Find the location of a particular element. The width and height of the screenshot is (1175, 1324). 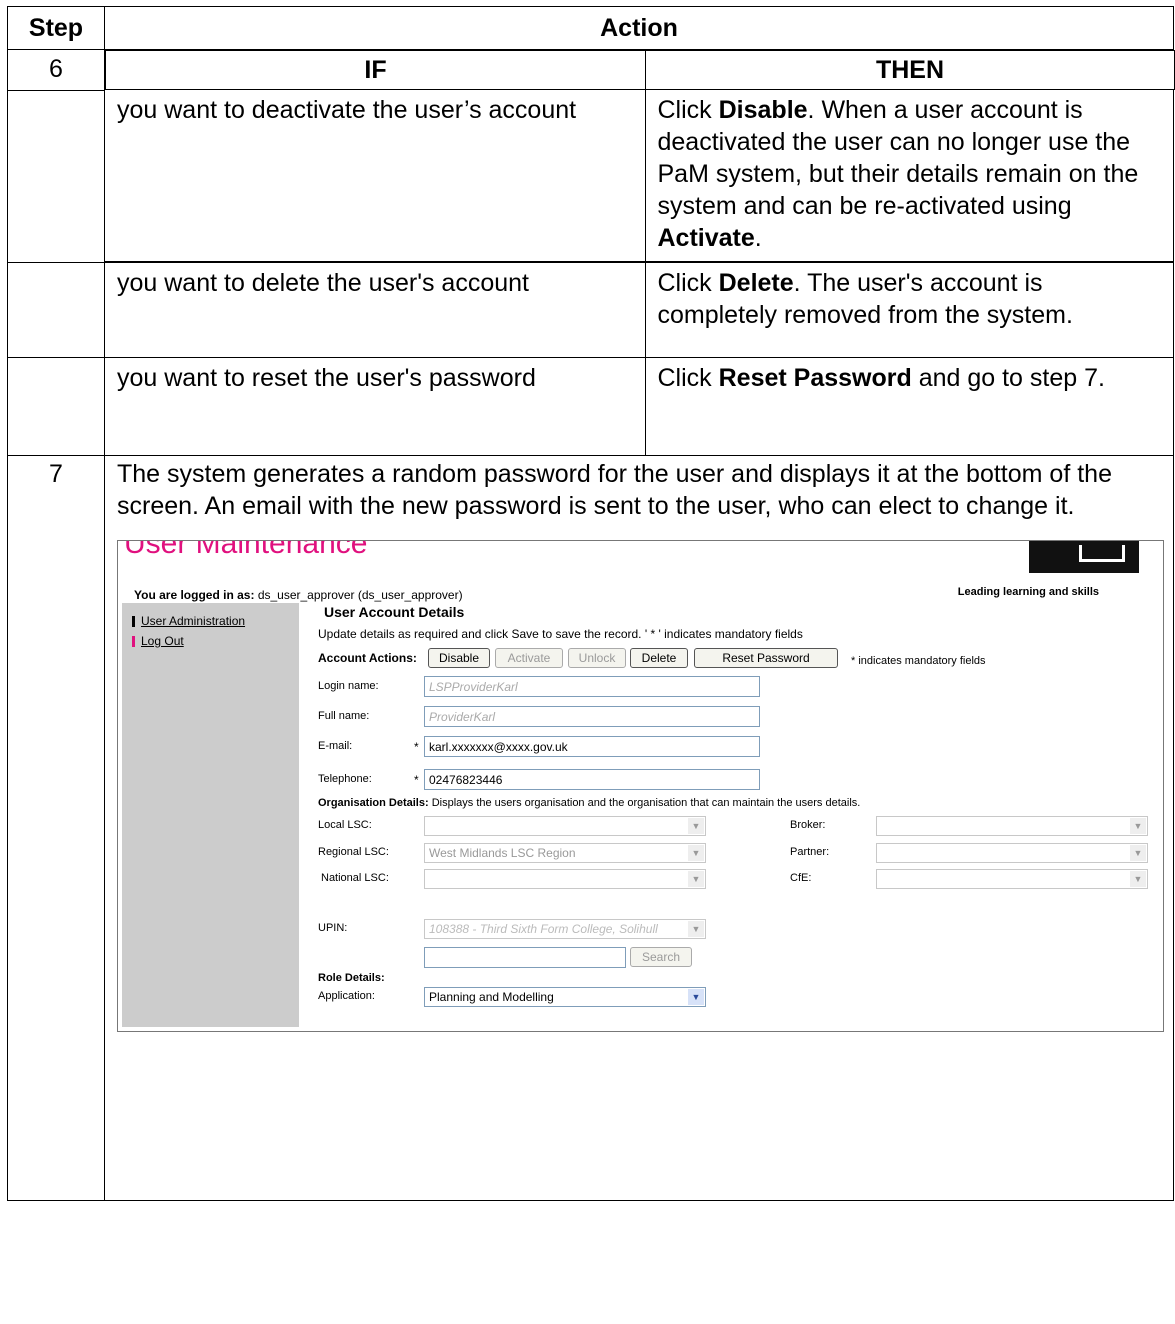

account-actions-label: Account Actions: is located at coordinates (367, 657).